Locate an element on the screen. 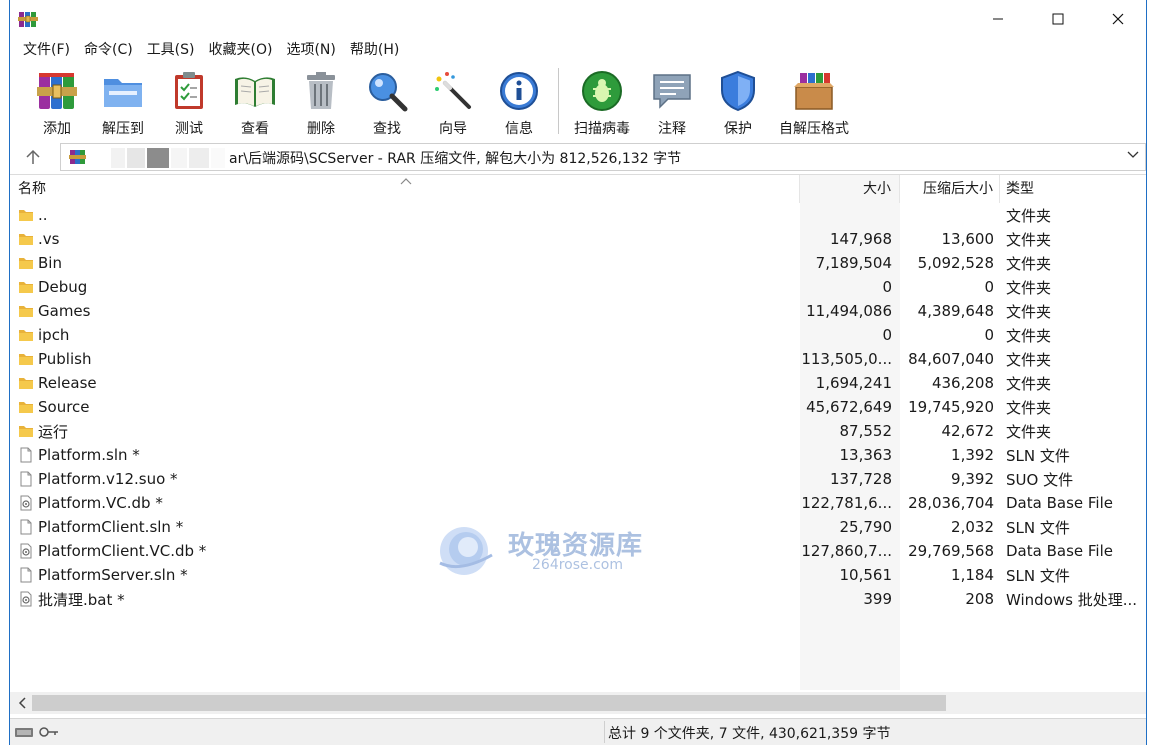 This screenshot has height=755, width=1155. minimize-button is located at coordinates (998, 19).